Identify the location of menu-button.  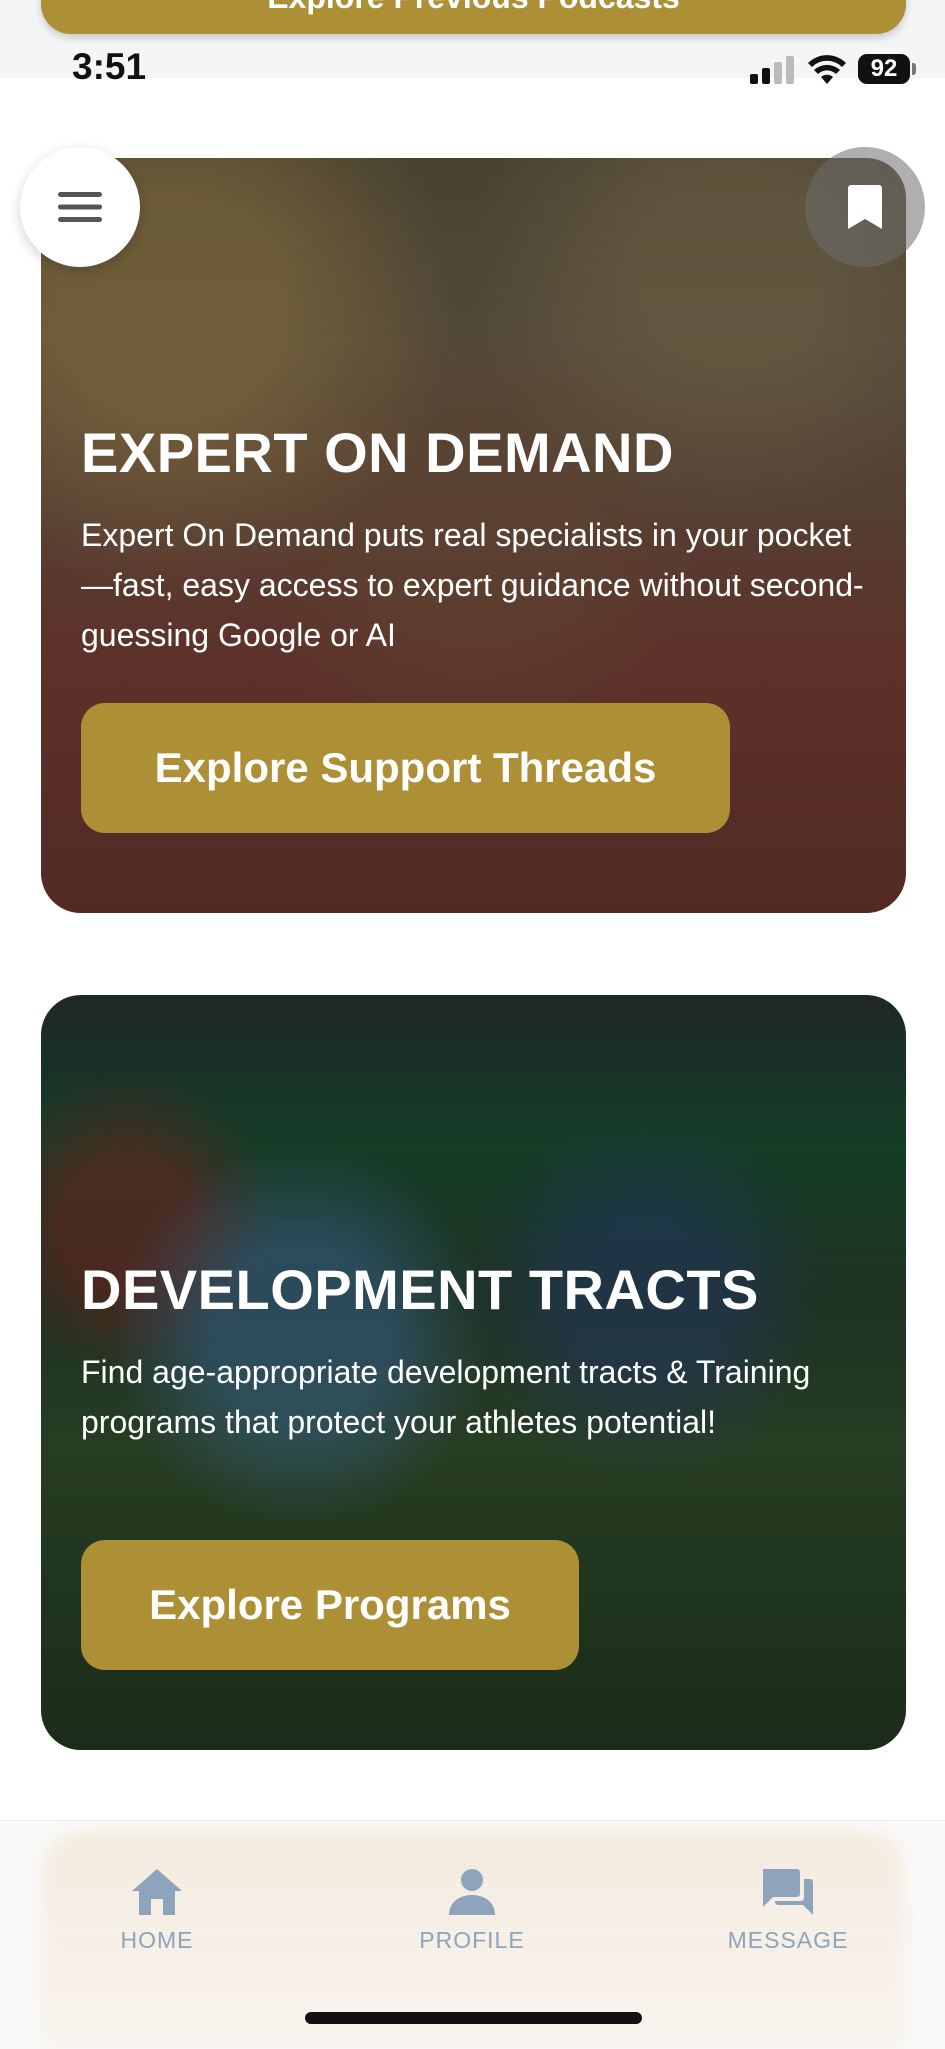
(80, 207).